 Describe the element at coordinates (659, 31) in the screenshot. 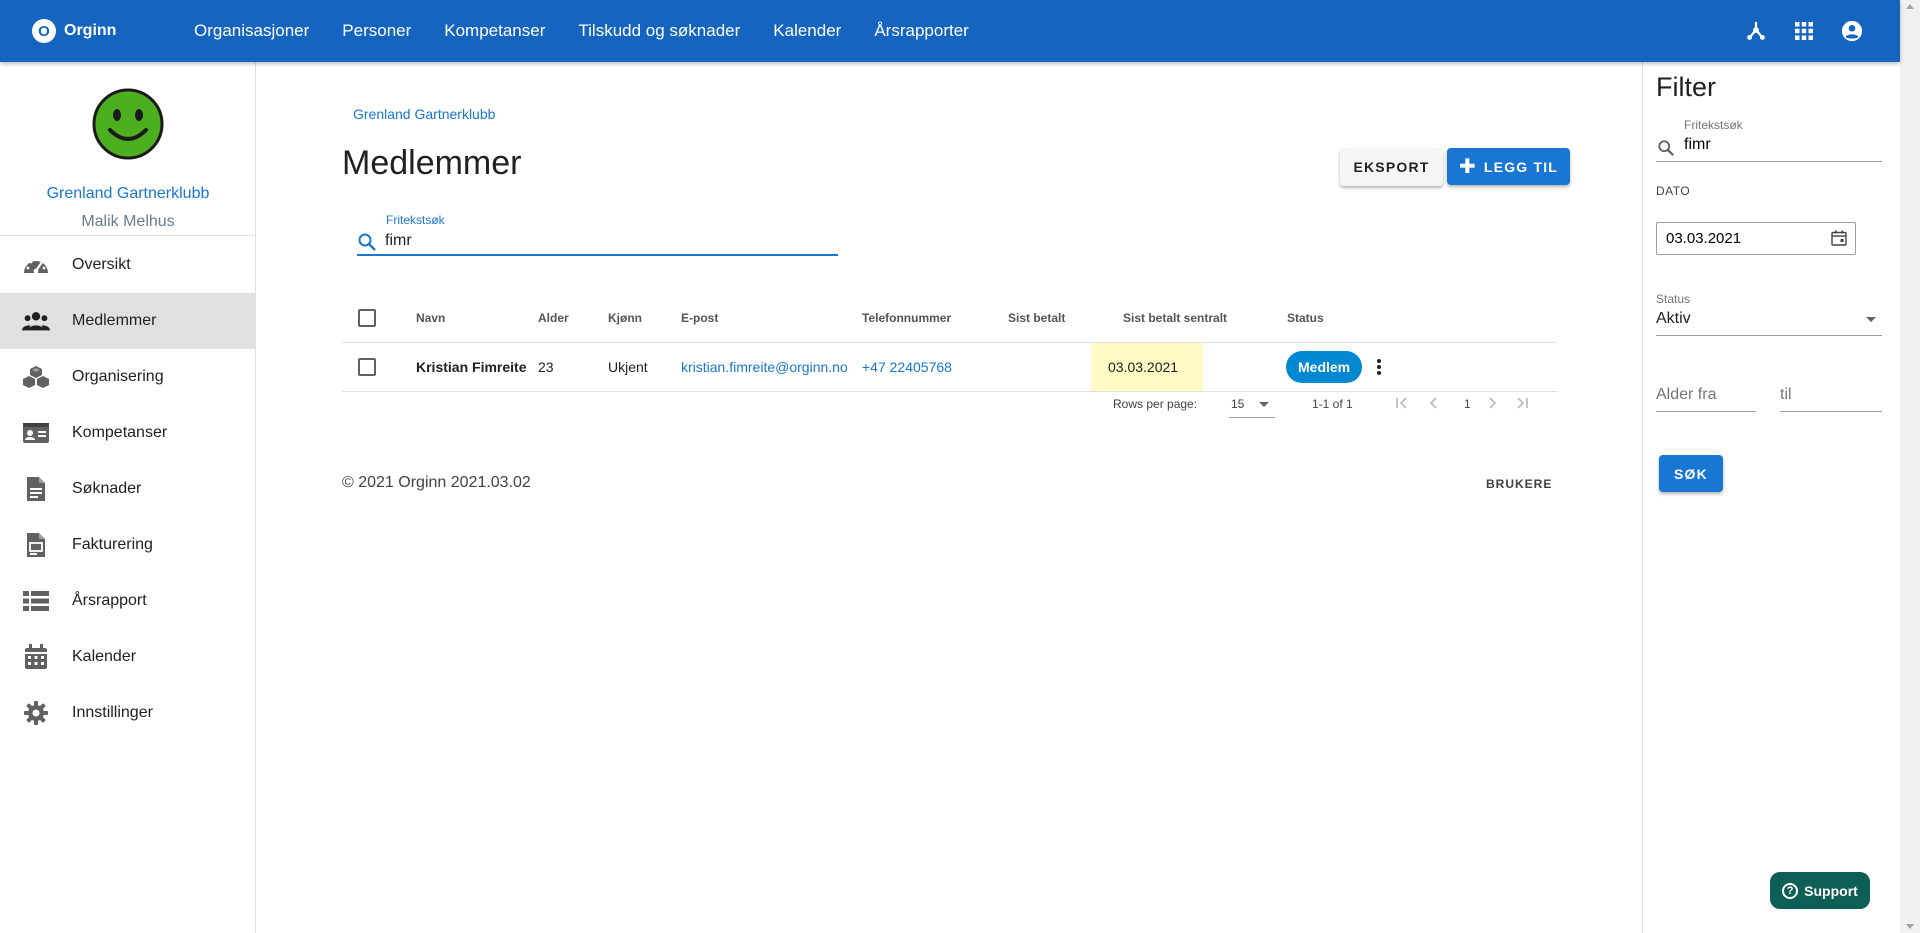

I see `nav-tilskudd: Tilskudd og søknader` at that location.